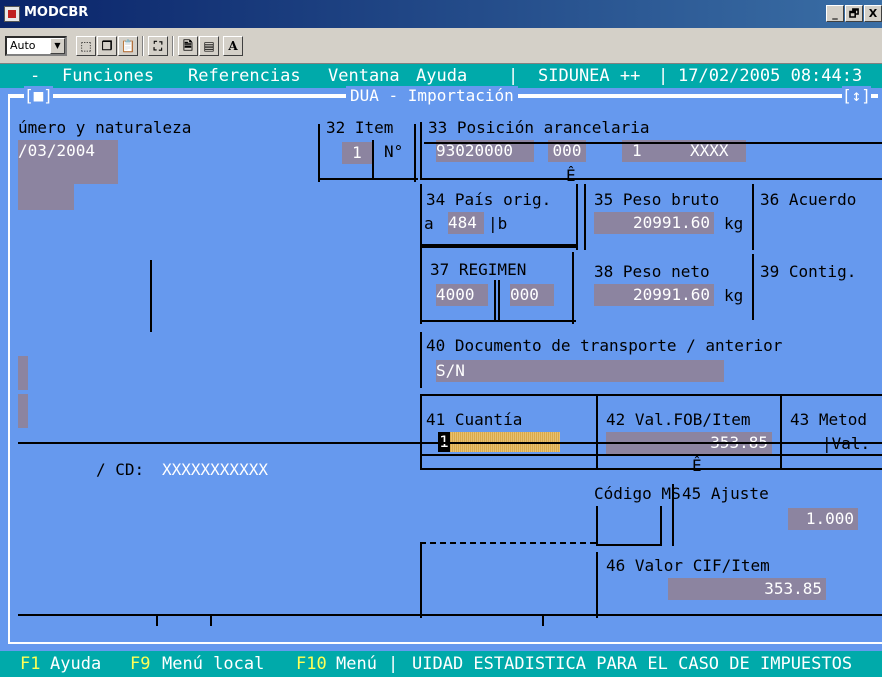 The height and width of the screenshot is (677, 882). Describe the element at coordinates (770, 76) in the screenshot. I see `datetime-display: 17/02/2005 08:44:3` at that location.